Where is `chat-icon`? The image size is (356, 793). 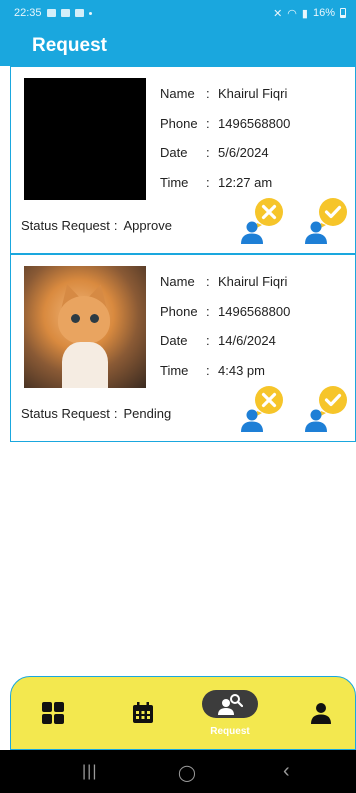
chat-icon is located at coordinates (79, 13).